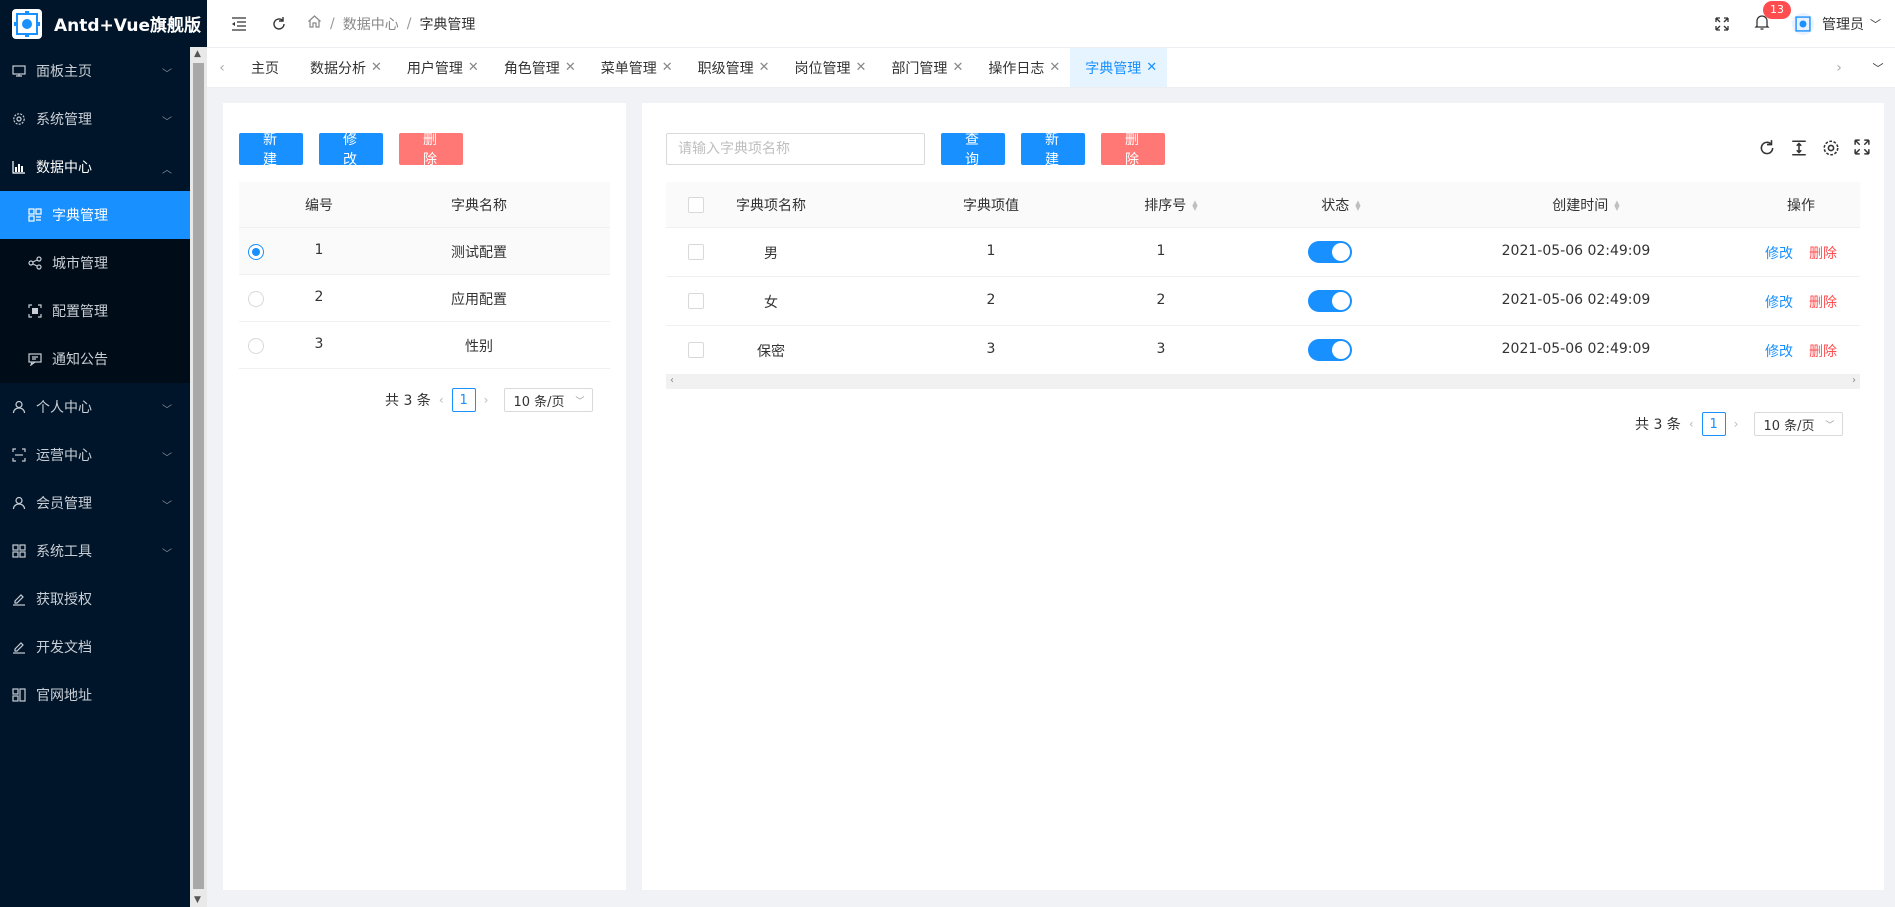  What do you see at coordinates (95, 359) in the screenshot?
I see `sidebar-item-notice: 通知公告` at bounding box center [95, 359].